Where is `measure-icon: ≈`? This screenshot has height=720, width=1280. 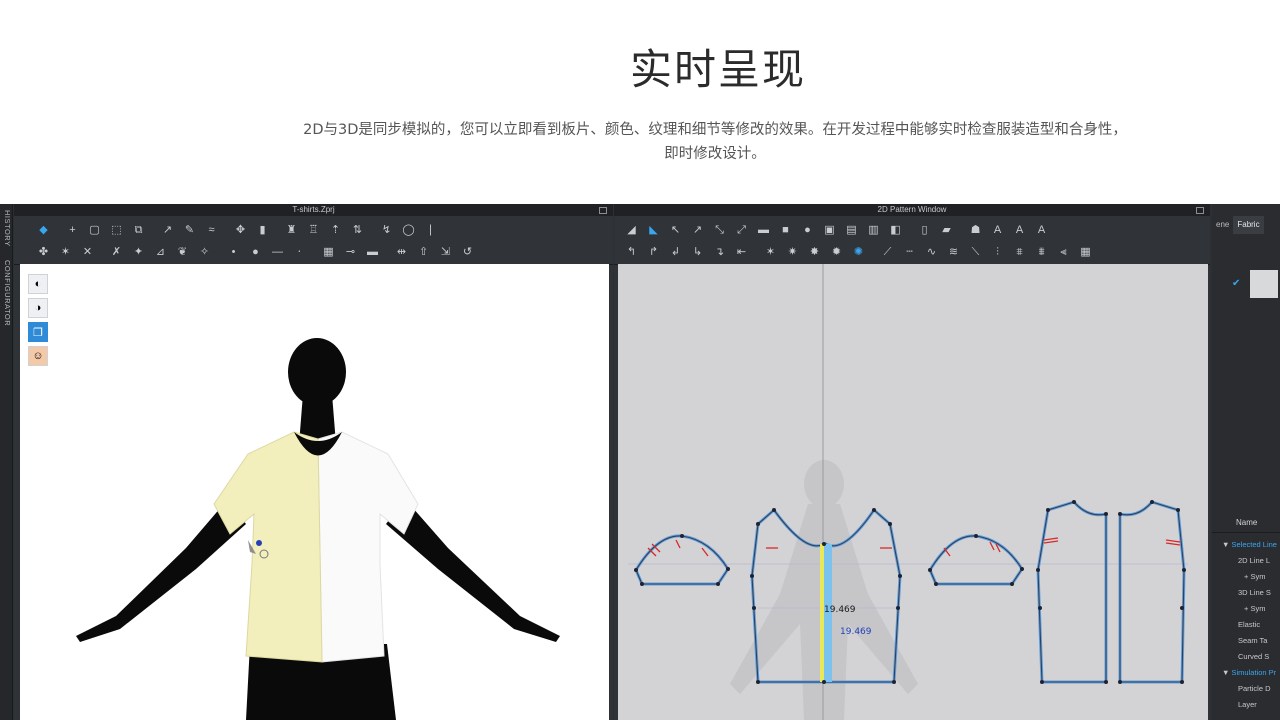 measure-icon: ≈ is located at coordinates (211, 230).